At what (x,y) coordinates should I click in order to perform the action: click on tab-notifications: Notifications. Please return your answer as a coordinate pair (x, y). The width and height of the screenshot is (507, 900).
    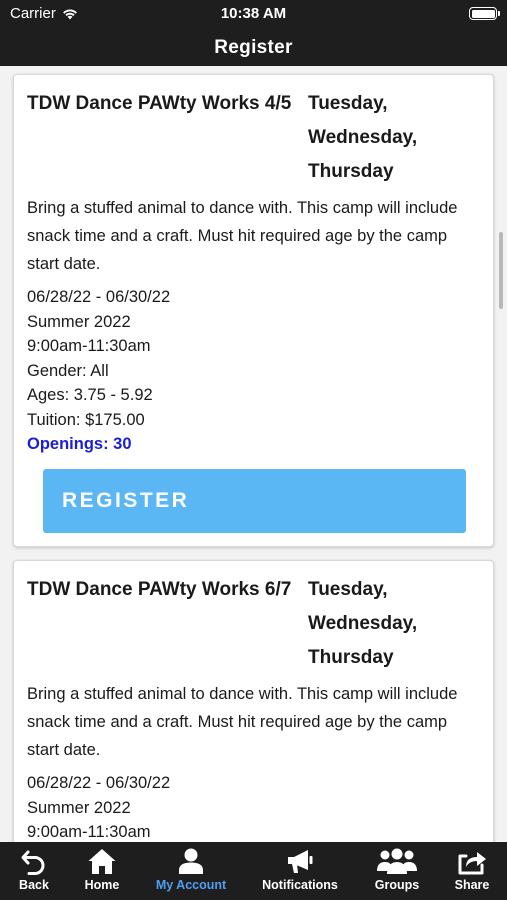
    Looking at the image, I should click on (300, 871).